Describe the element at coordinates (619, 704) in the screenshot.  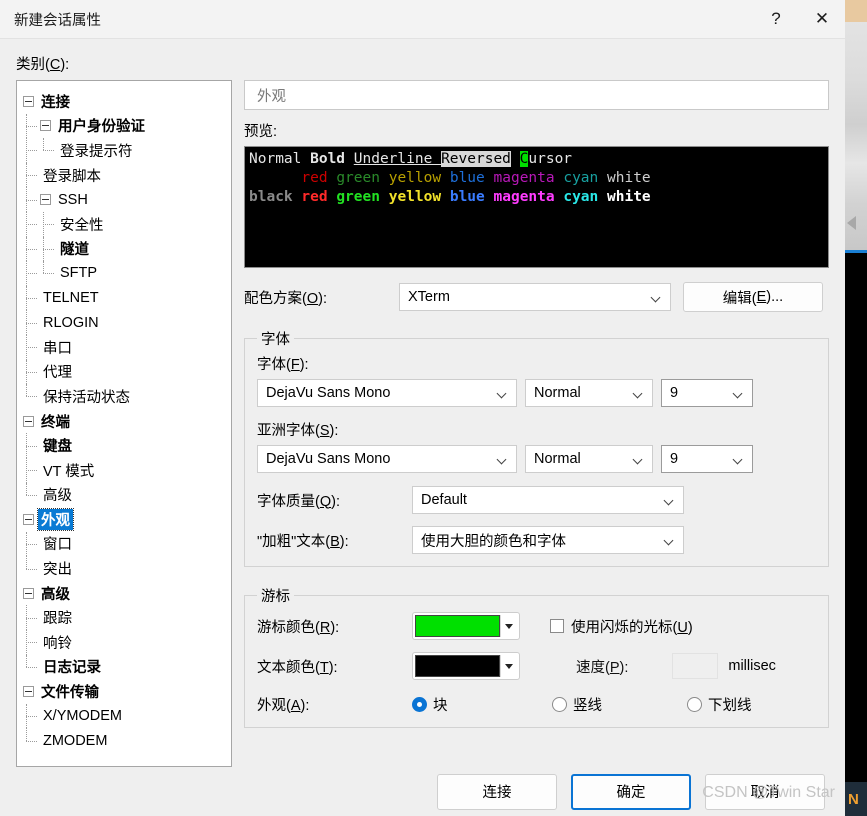
I see `cursor-shape-option-vertical: 竖线` at that location.